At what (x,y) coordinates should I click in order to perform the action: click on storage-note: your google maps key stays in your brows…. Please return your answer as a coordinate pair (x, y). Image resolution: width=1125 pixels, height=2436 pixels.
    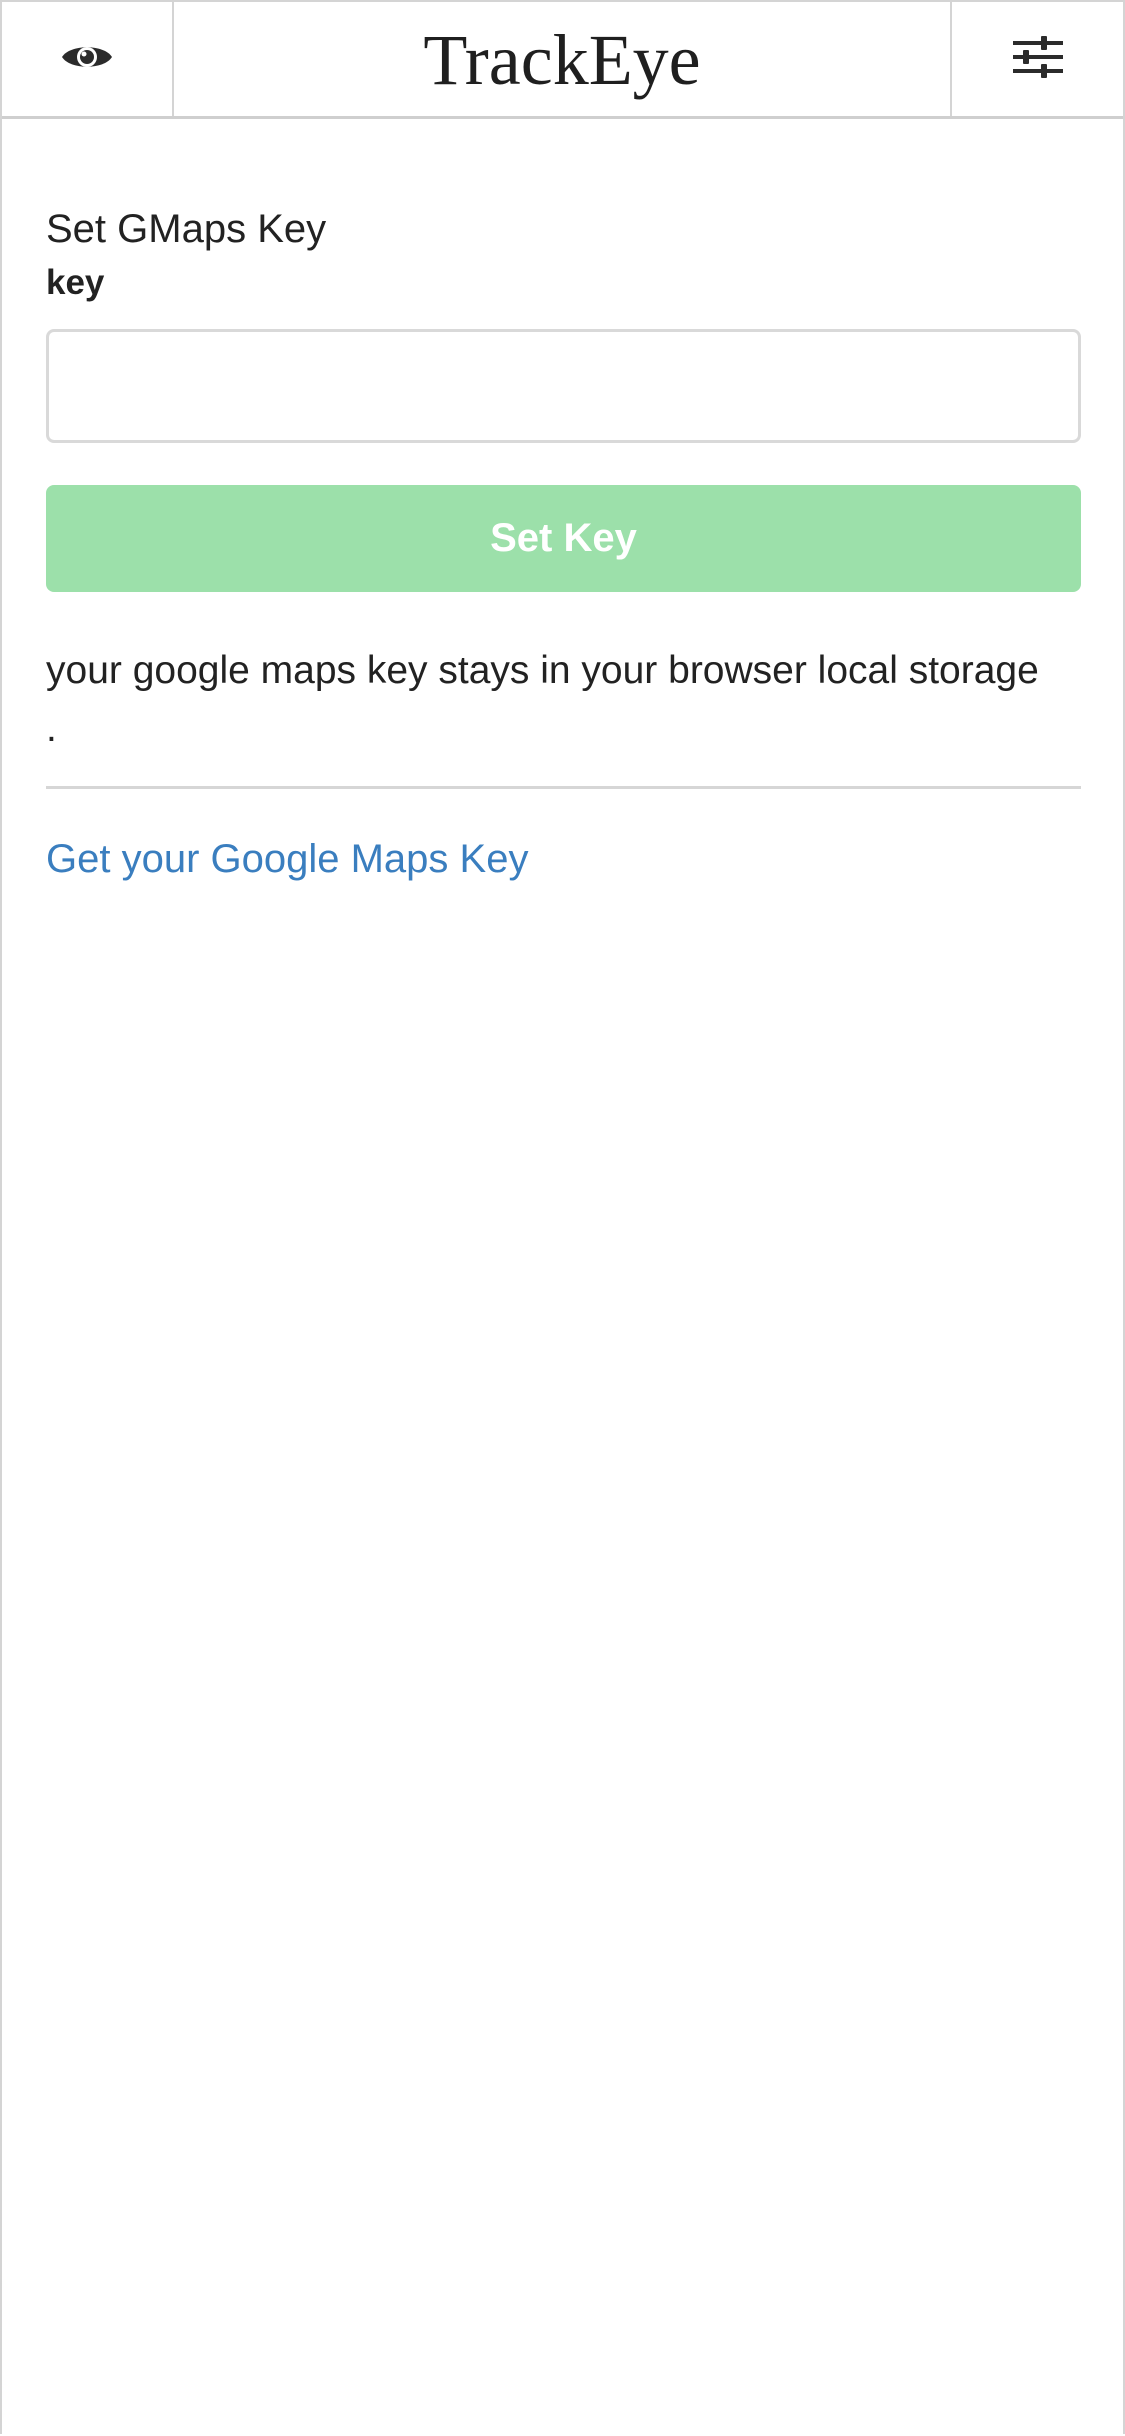
    Looking at the image, I should click on (566, 700).